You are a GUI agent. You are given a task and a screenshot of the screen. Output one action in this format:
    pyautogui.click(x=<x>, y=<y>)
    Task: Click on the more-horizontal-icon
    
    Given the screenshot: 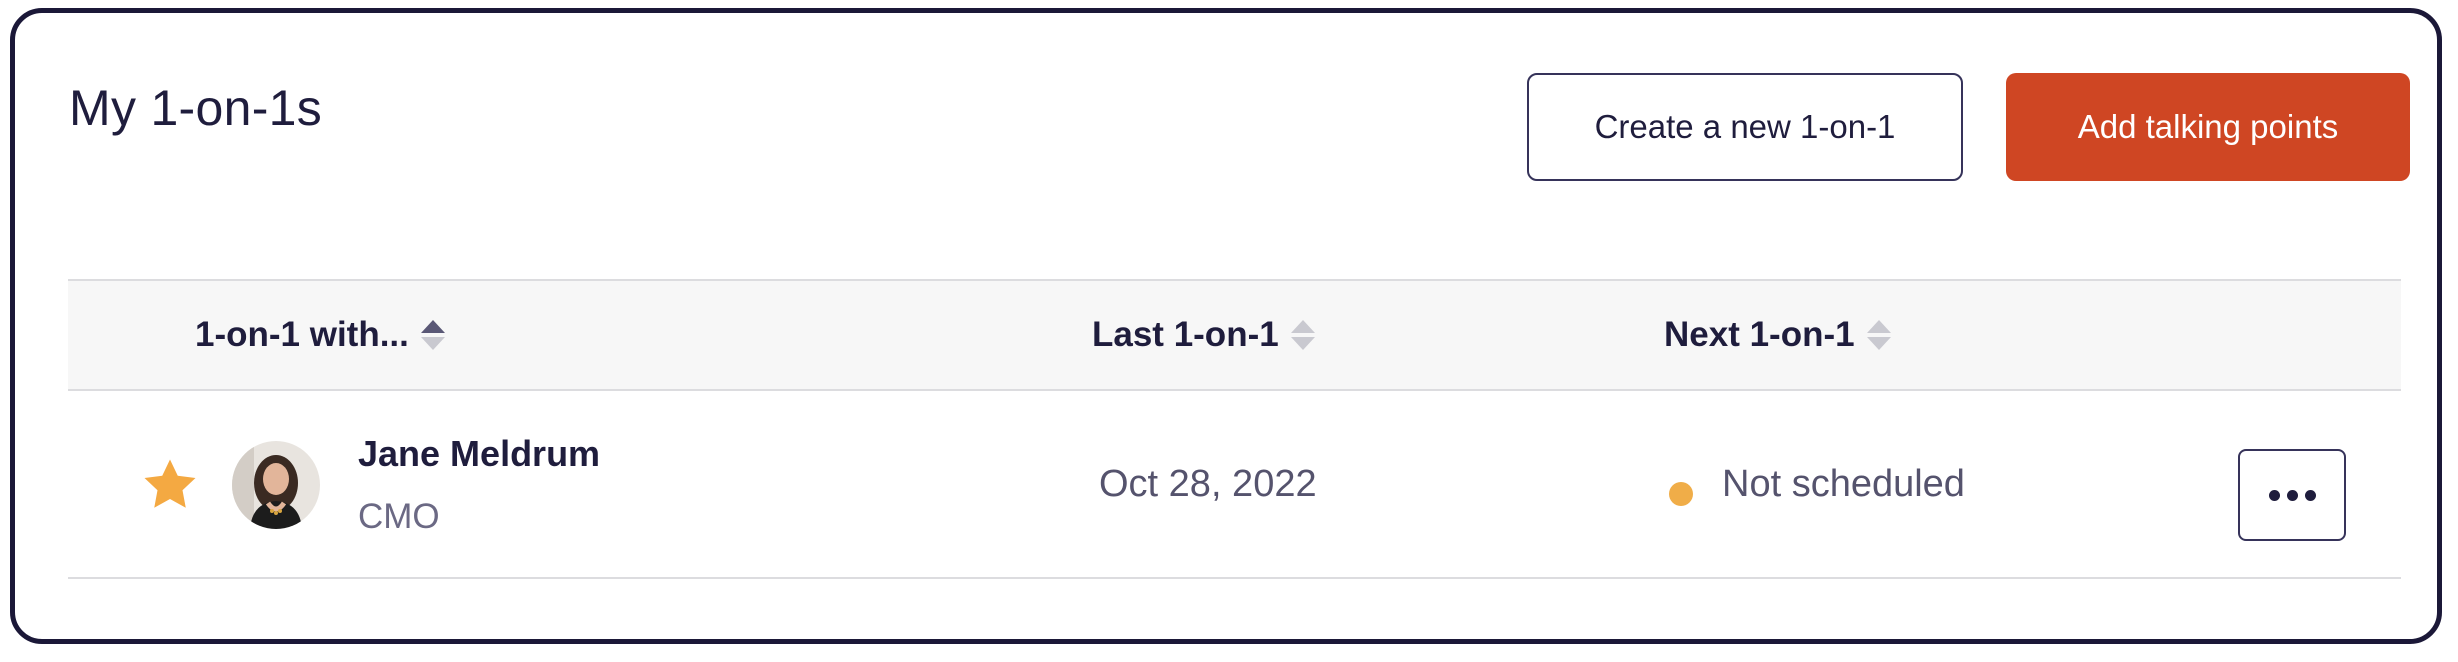 What is the action you would take?
    pyautogui.click(x=2274, y=495)
    